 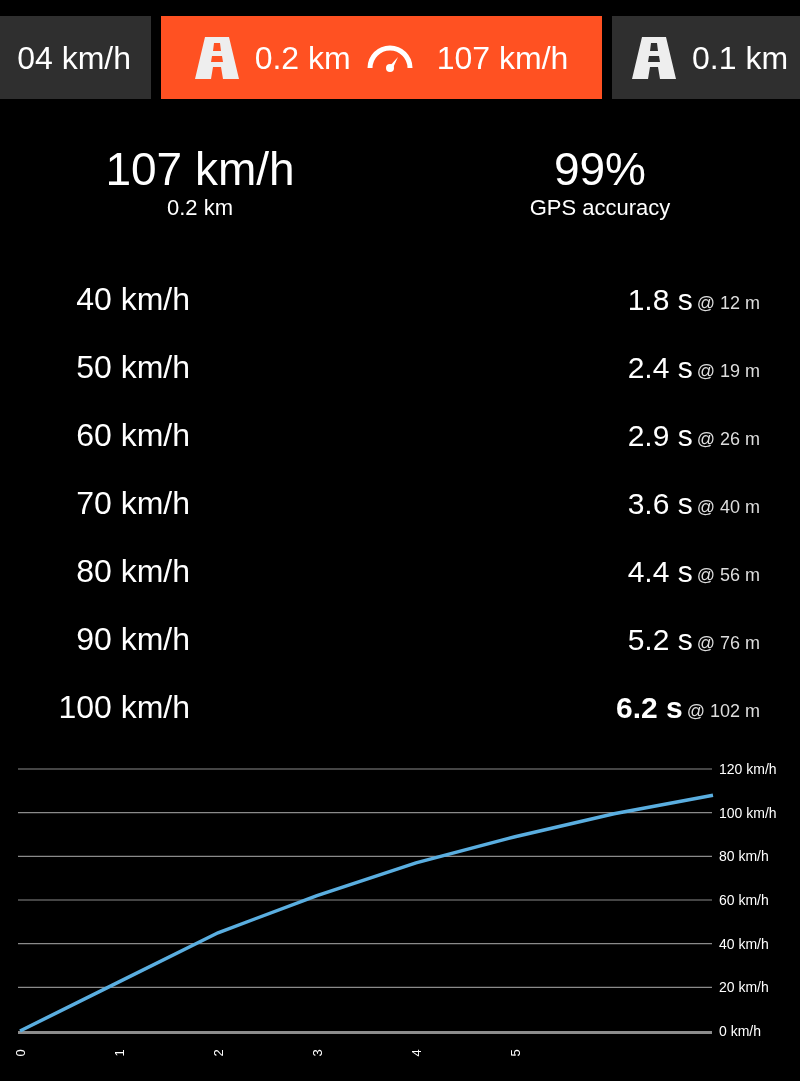 What do you see at coordinates (600, 208) in the screenshot?
I see `summary-label: GPS accuracy` at bounding box center [600, 208].